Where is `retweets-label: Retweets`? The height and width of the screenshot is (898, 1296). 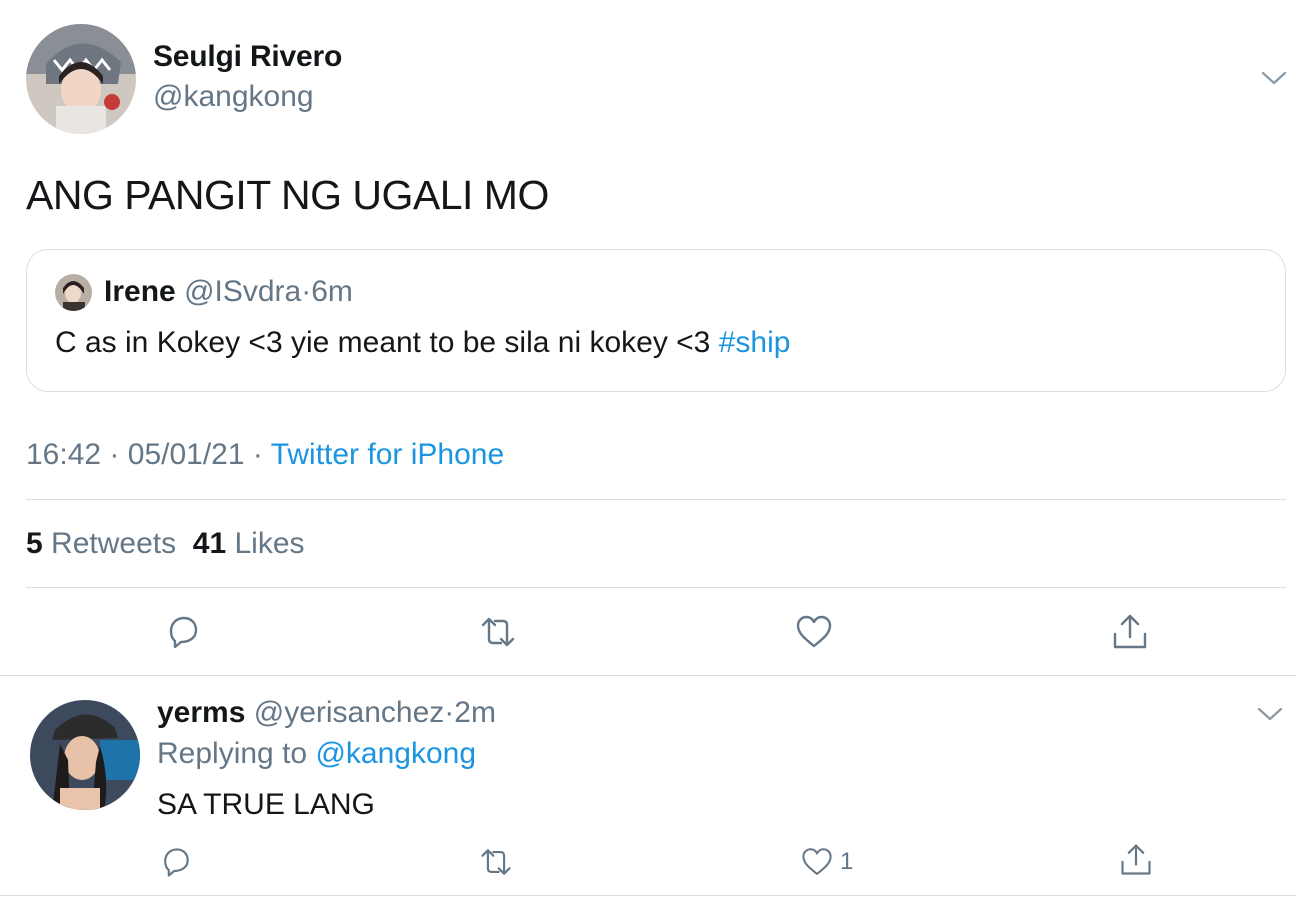
retweets-label: Retweets is located at coordinates (114, 543).